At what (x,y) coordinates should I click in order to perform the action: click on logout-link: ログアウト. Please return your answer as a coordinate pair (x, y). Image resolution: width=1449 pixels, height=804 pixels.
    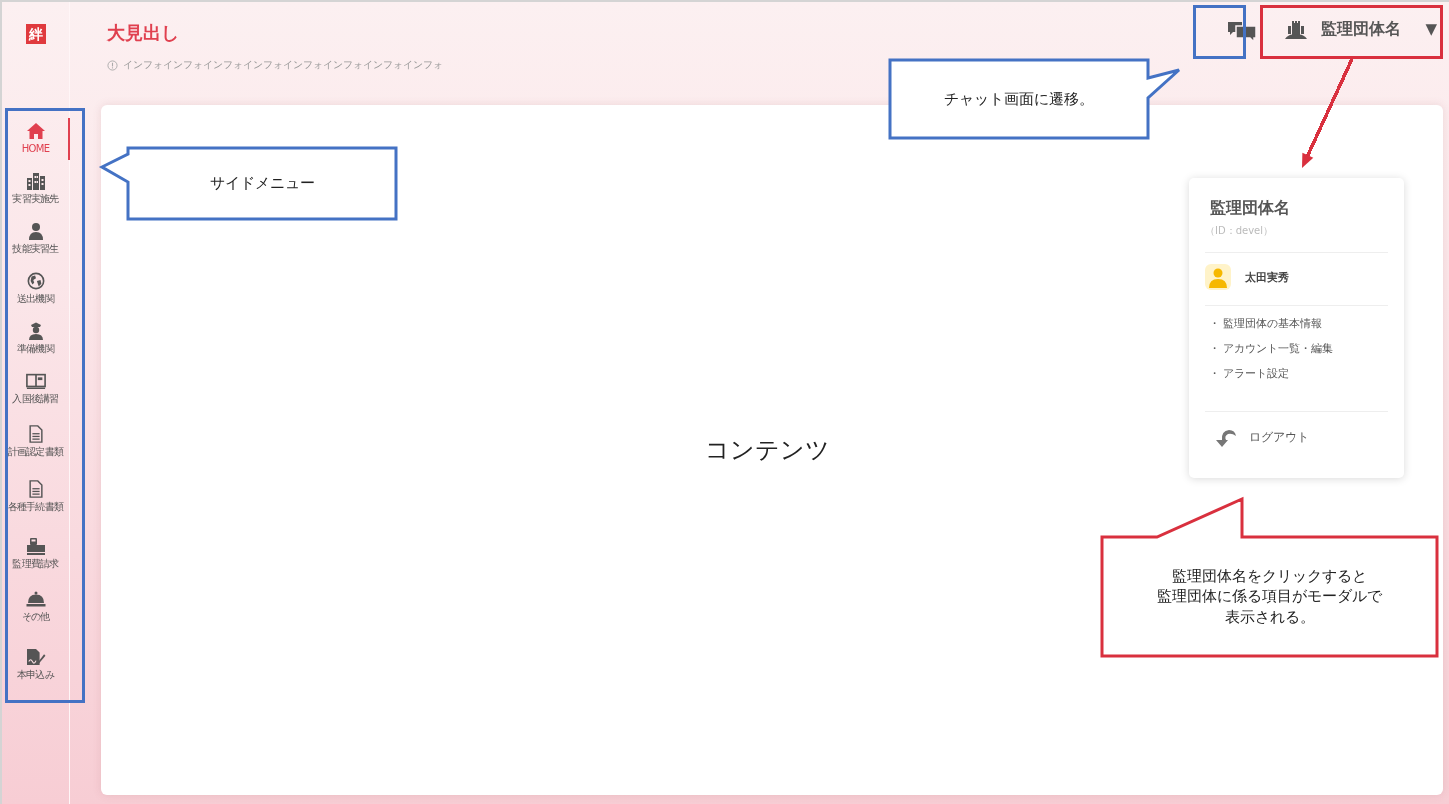
    Looking at the image, I should click on (1296, 430).